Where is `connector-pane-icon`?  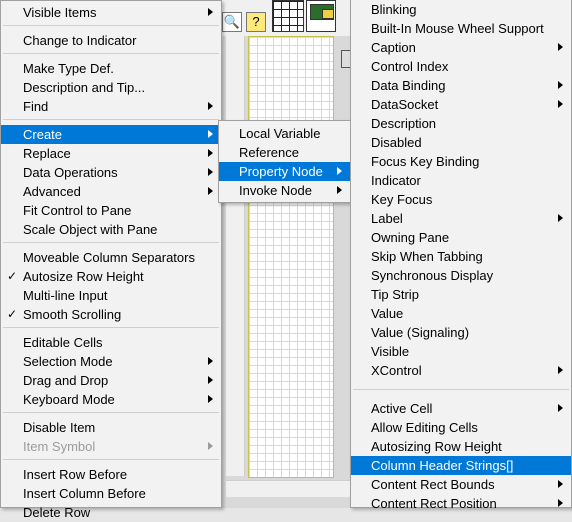 connector-pane-icon is located at coordinates (288, 16).